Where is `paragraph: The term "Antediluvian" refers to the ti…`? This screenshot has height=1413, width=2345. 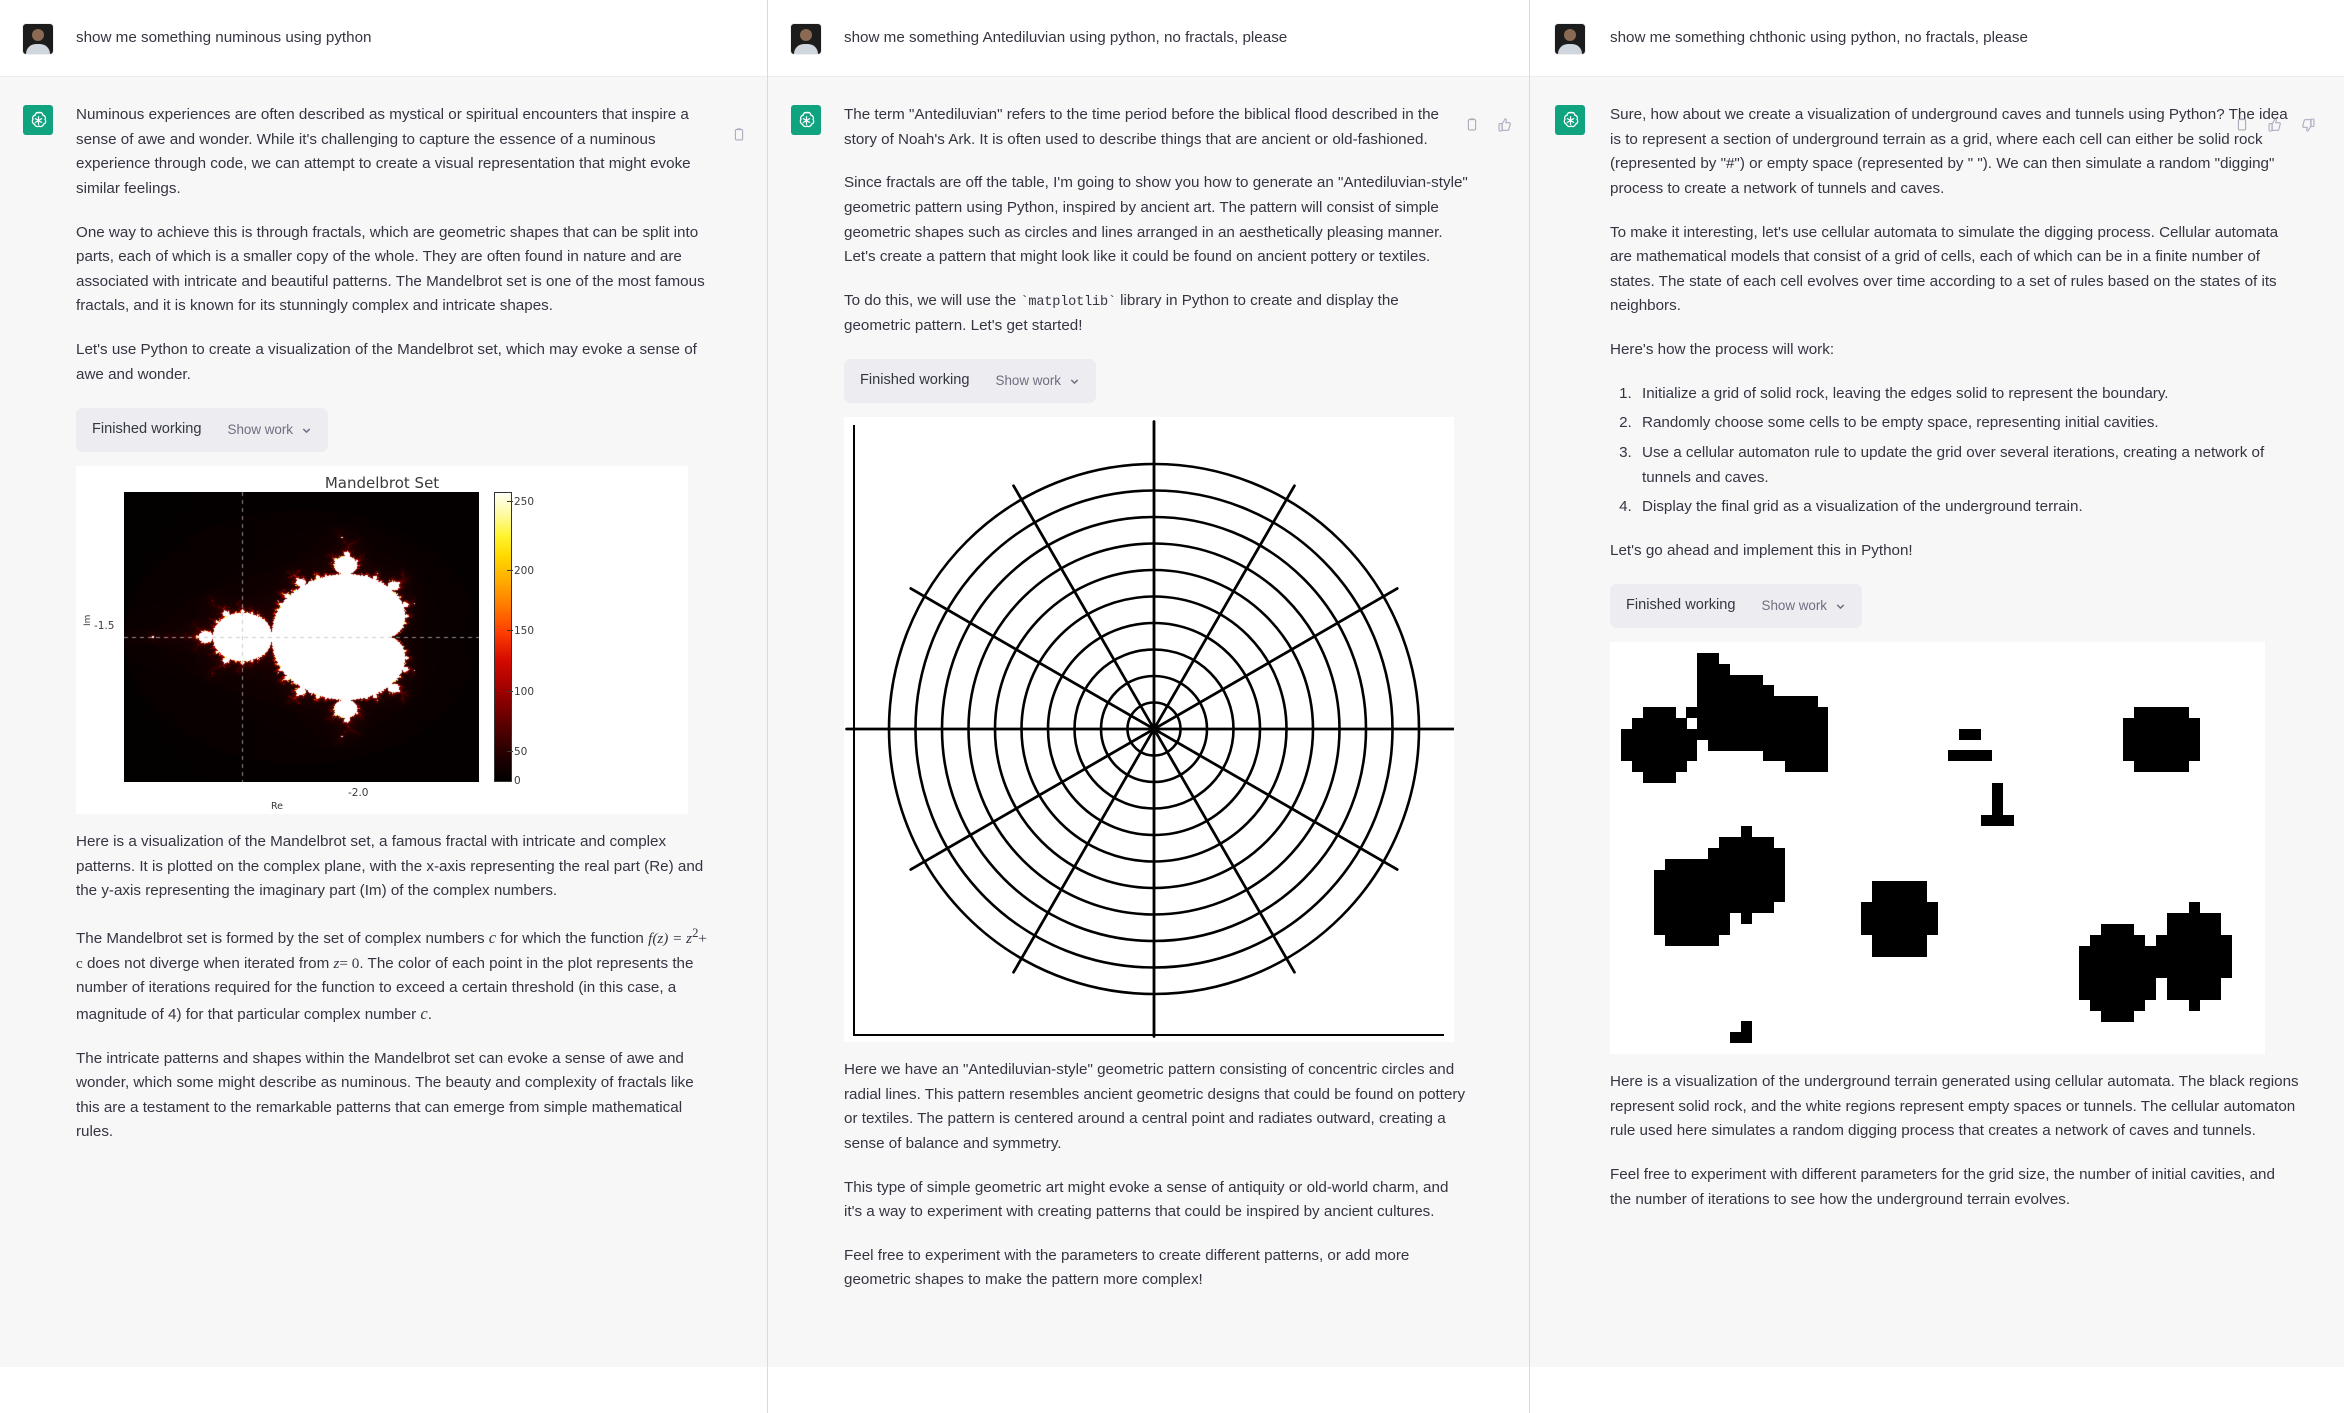
paragraph: The term "Antediluvian" refers to the ti… is located at coordinates (1141, 127).